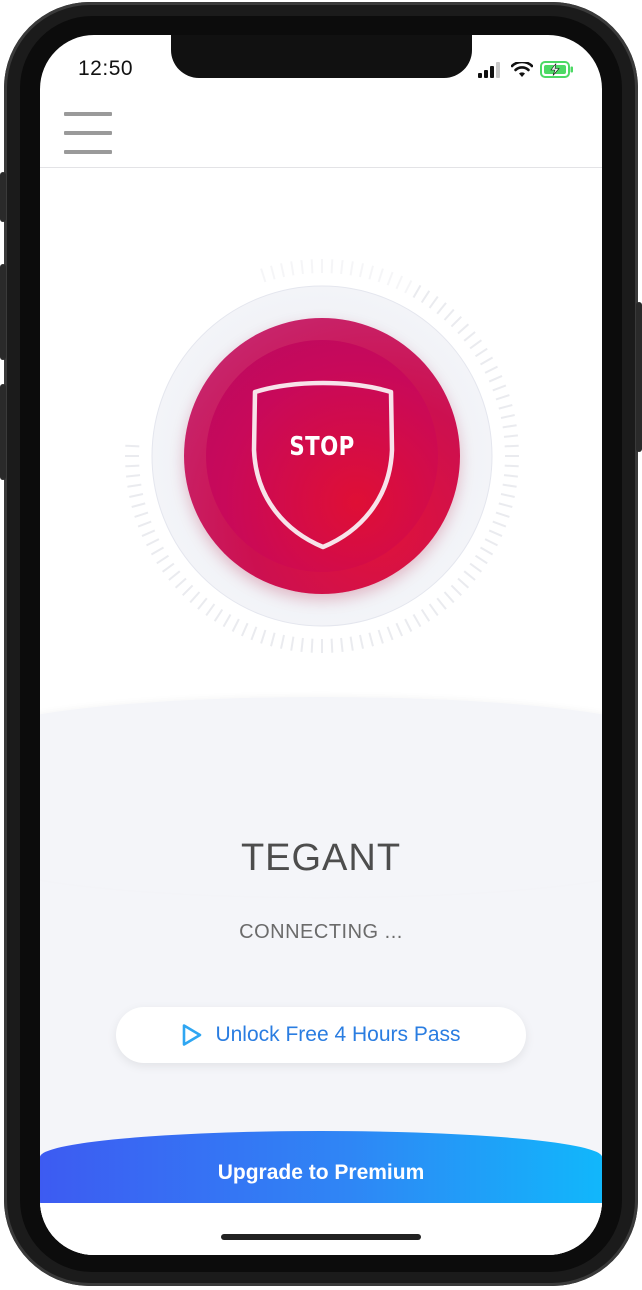  I want to click on wifi-icon, so click(522, 69).